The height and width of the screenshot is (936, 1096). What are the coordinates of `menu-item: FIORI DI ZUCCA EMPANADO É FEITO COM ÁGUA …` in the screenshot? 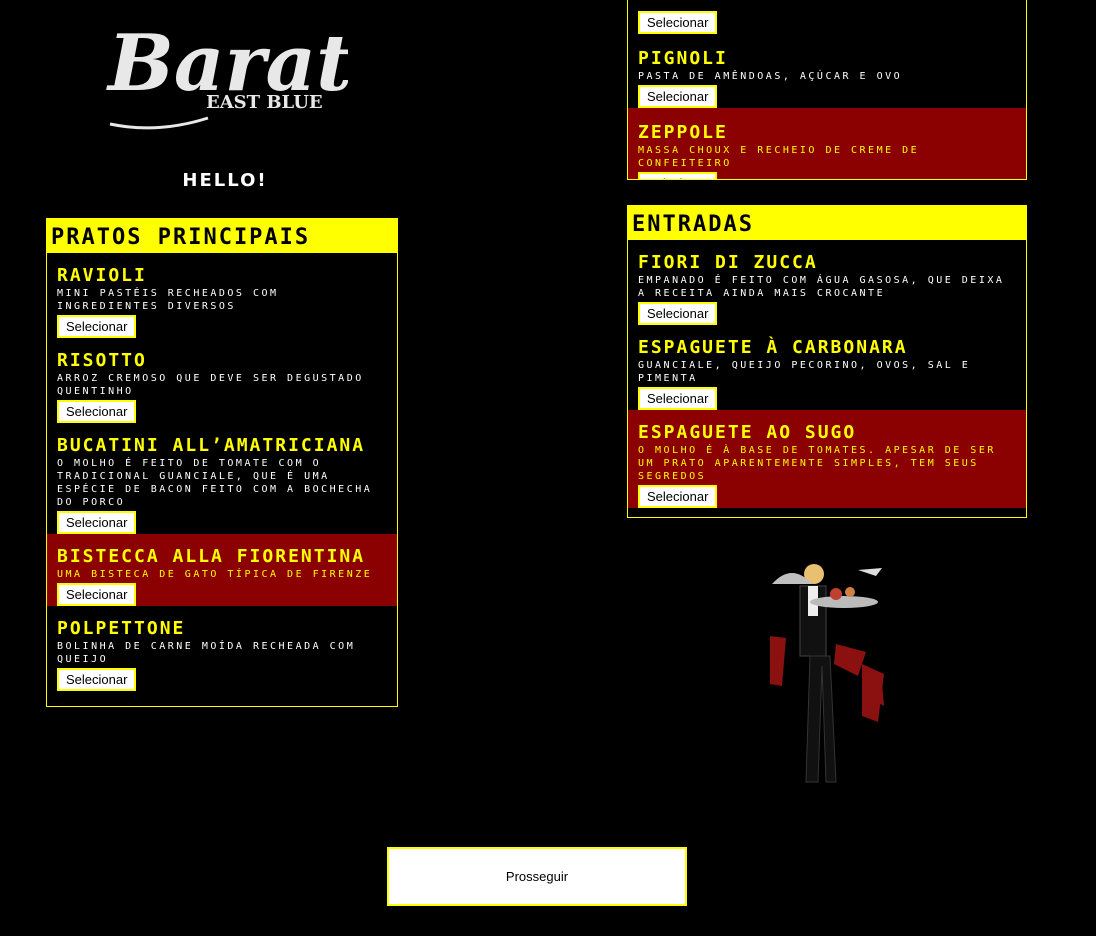 It's located at (827, 282).